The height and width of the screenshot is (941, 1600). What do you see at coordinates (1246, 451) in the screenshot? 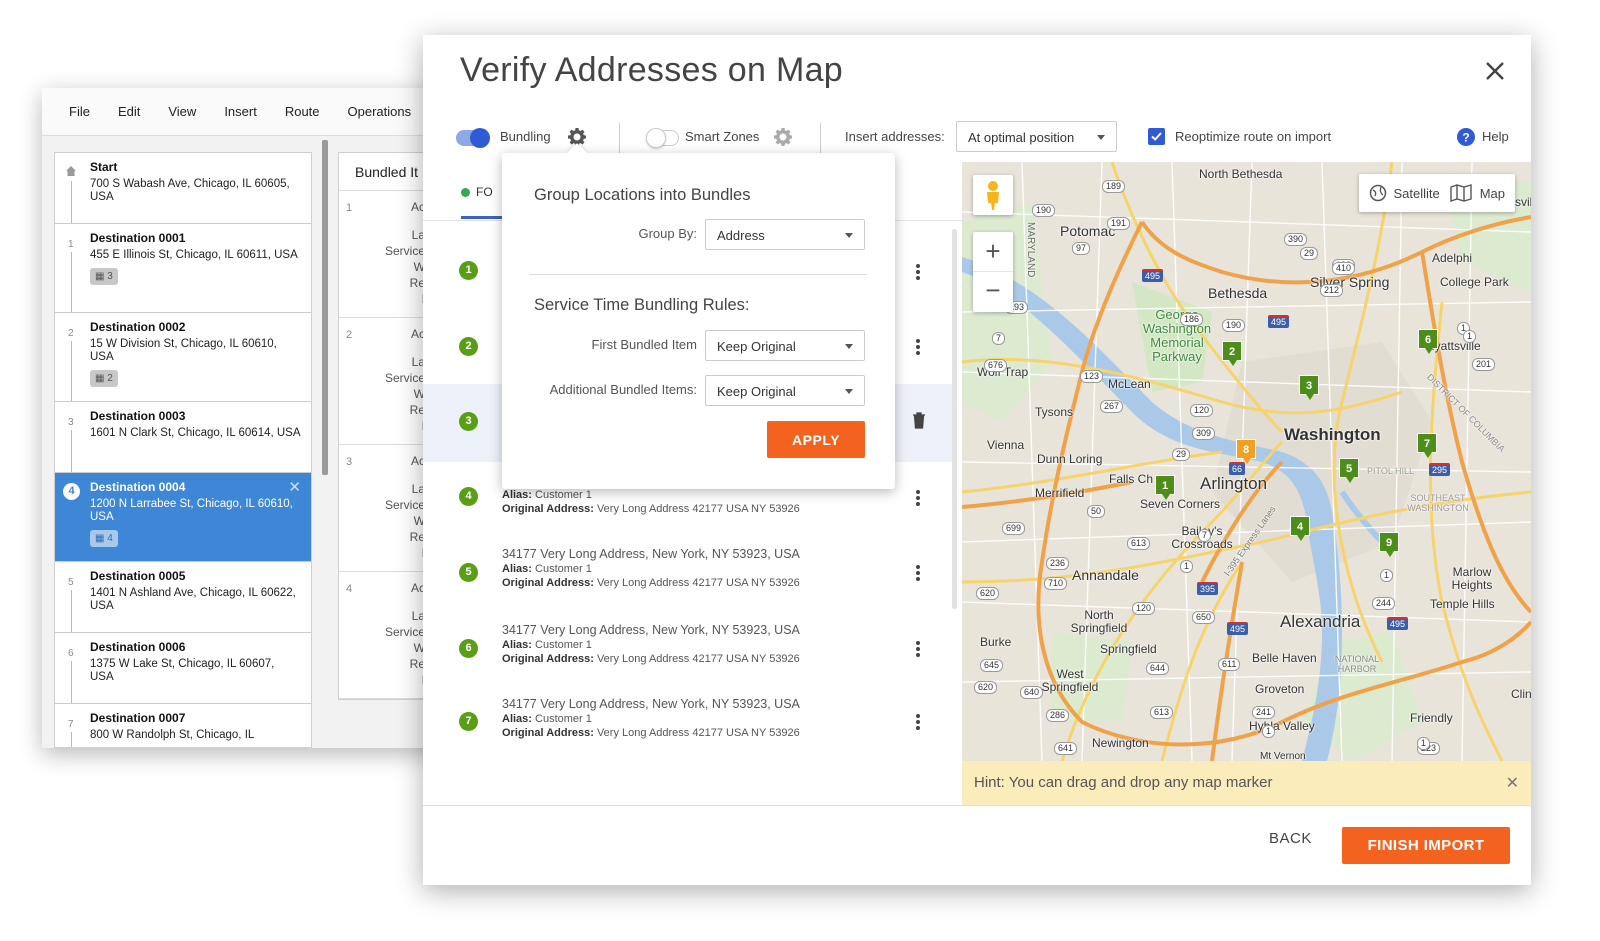
I see `map-marker-8: 8` at bounding box center [1246, 451].